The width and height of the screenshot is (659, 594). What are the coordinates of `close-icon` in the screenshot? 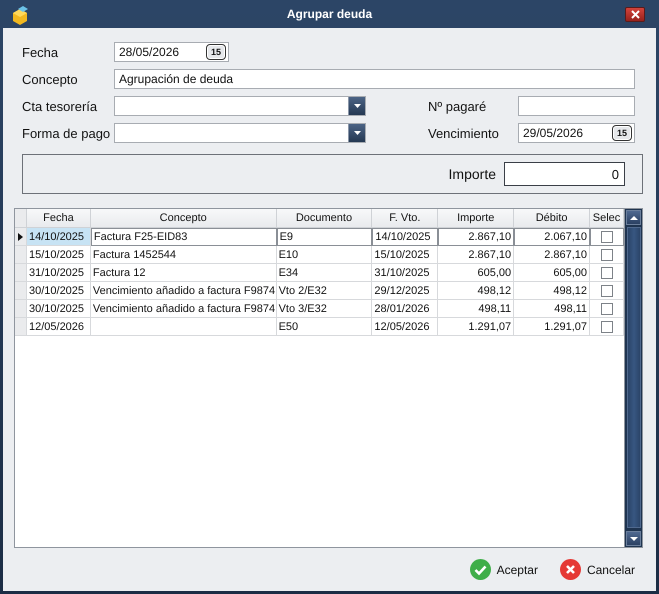 It's located at (635, 14).